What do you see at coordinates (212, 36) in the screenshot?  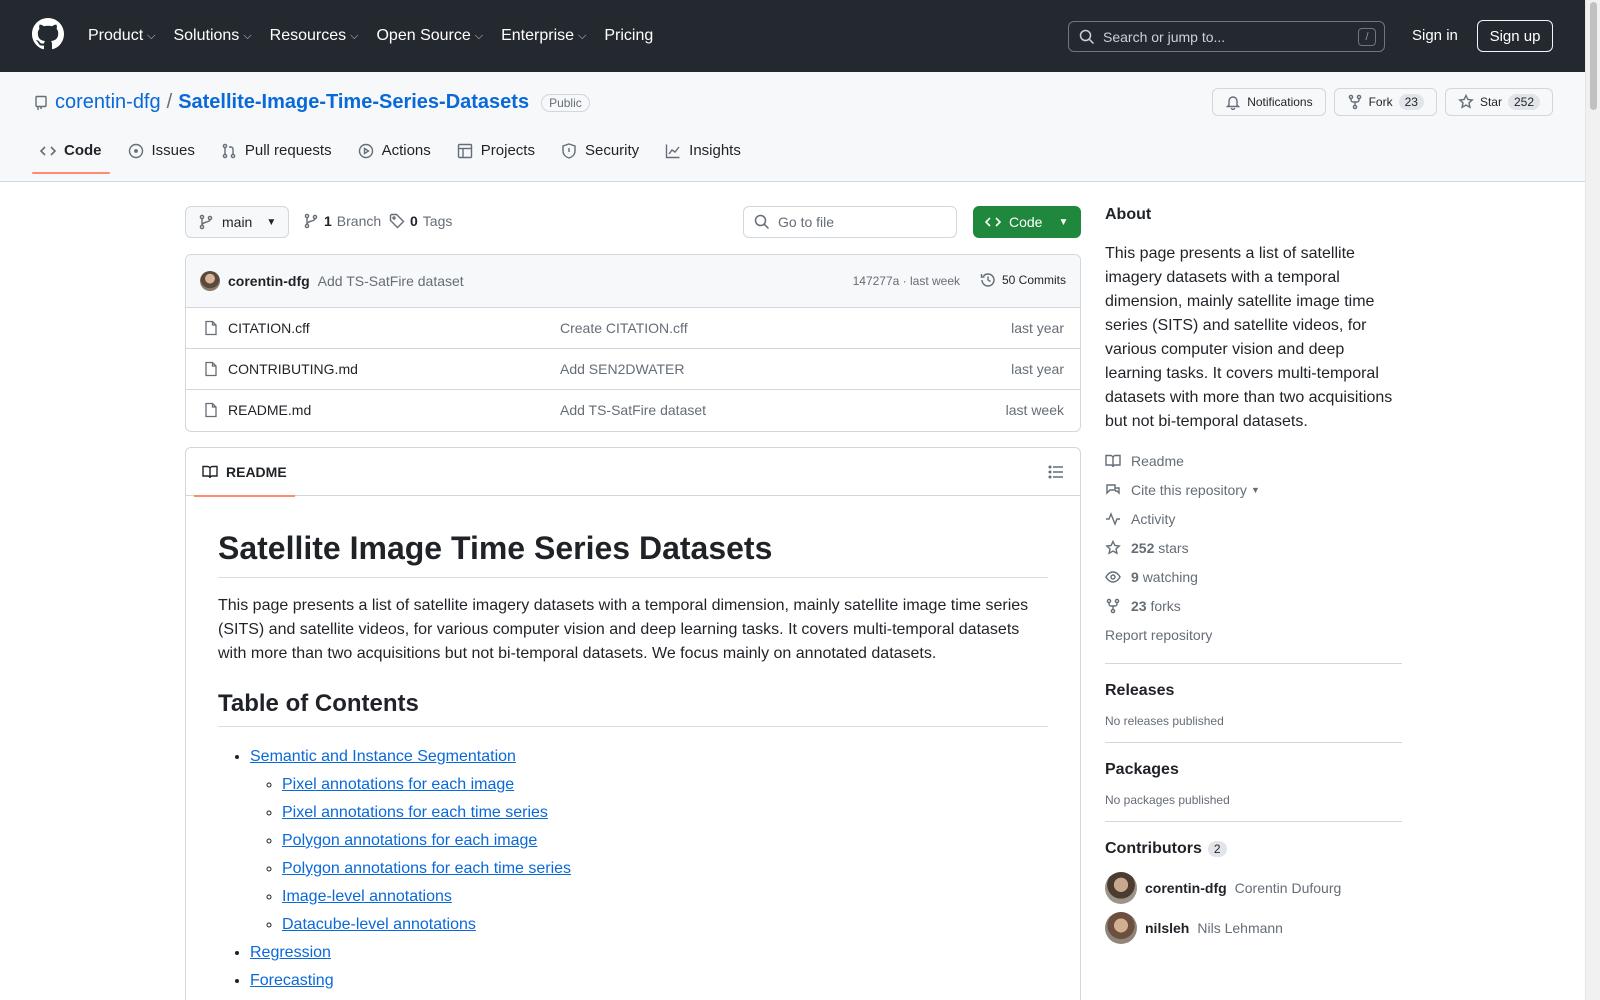 I see `nav-solutions: Solutions ⌵` at bounding box center [212, 36].